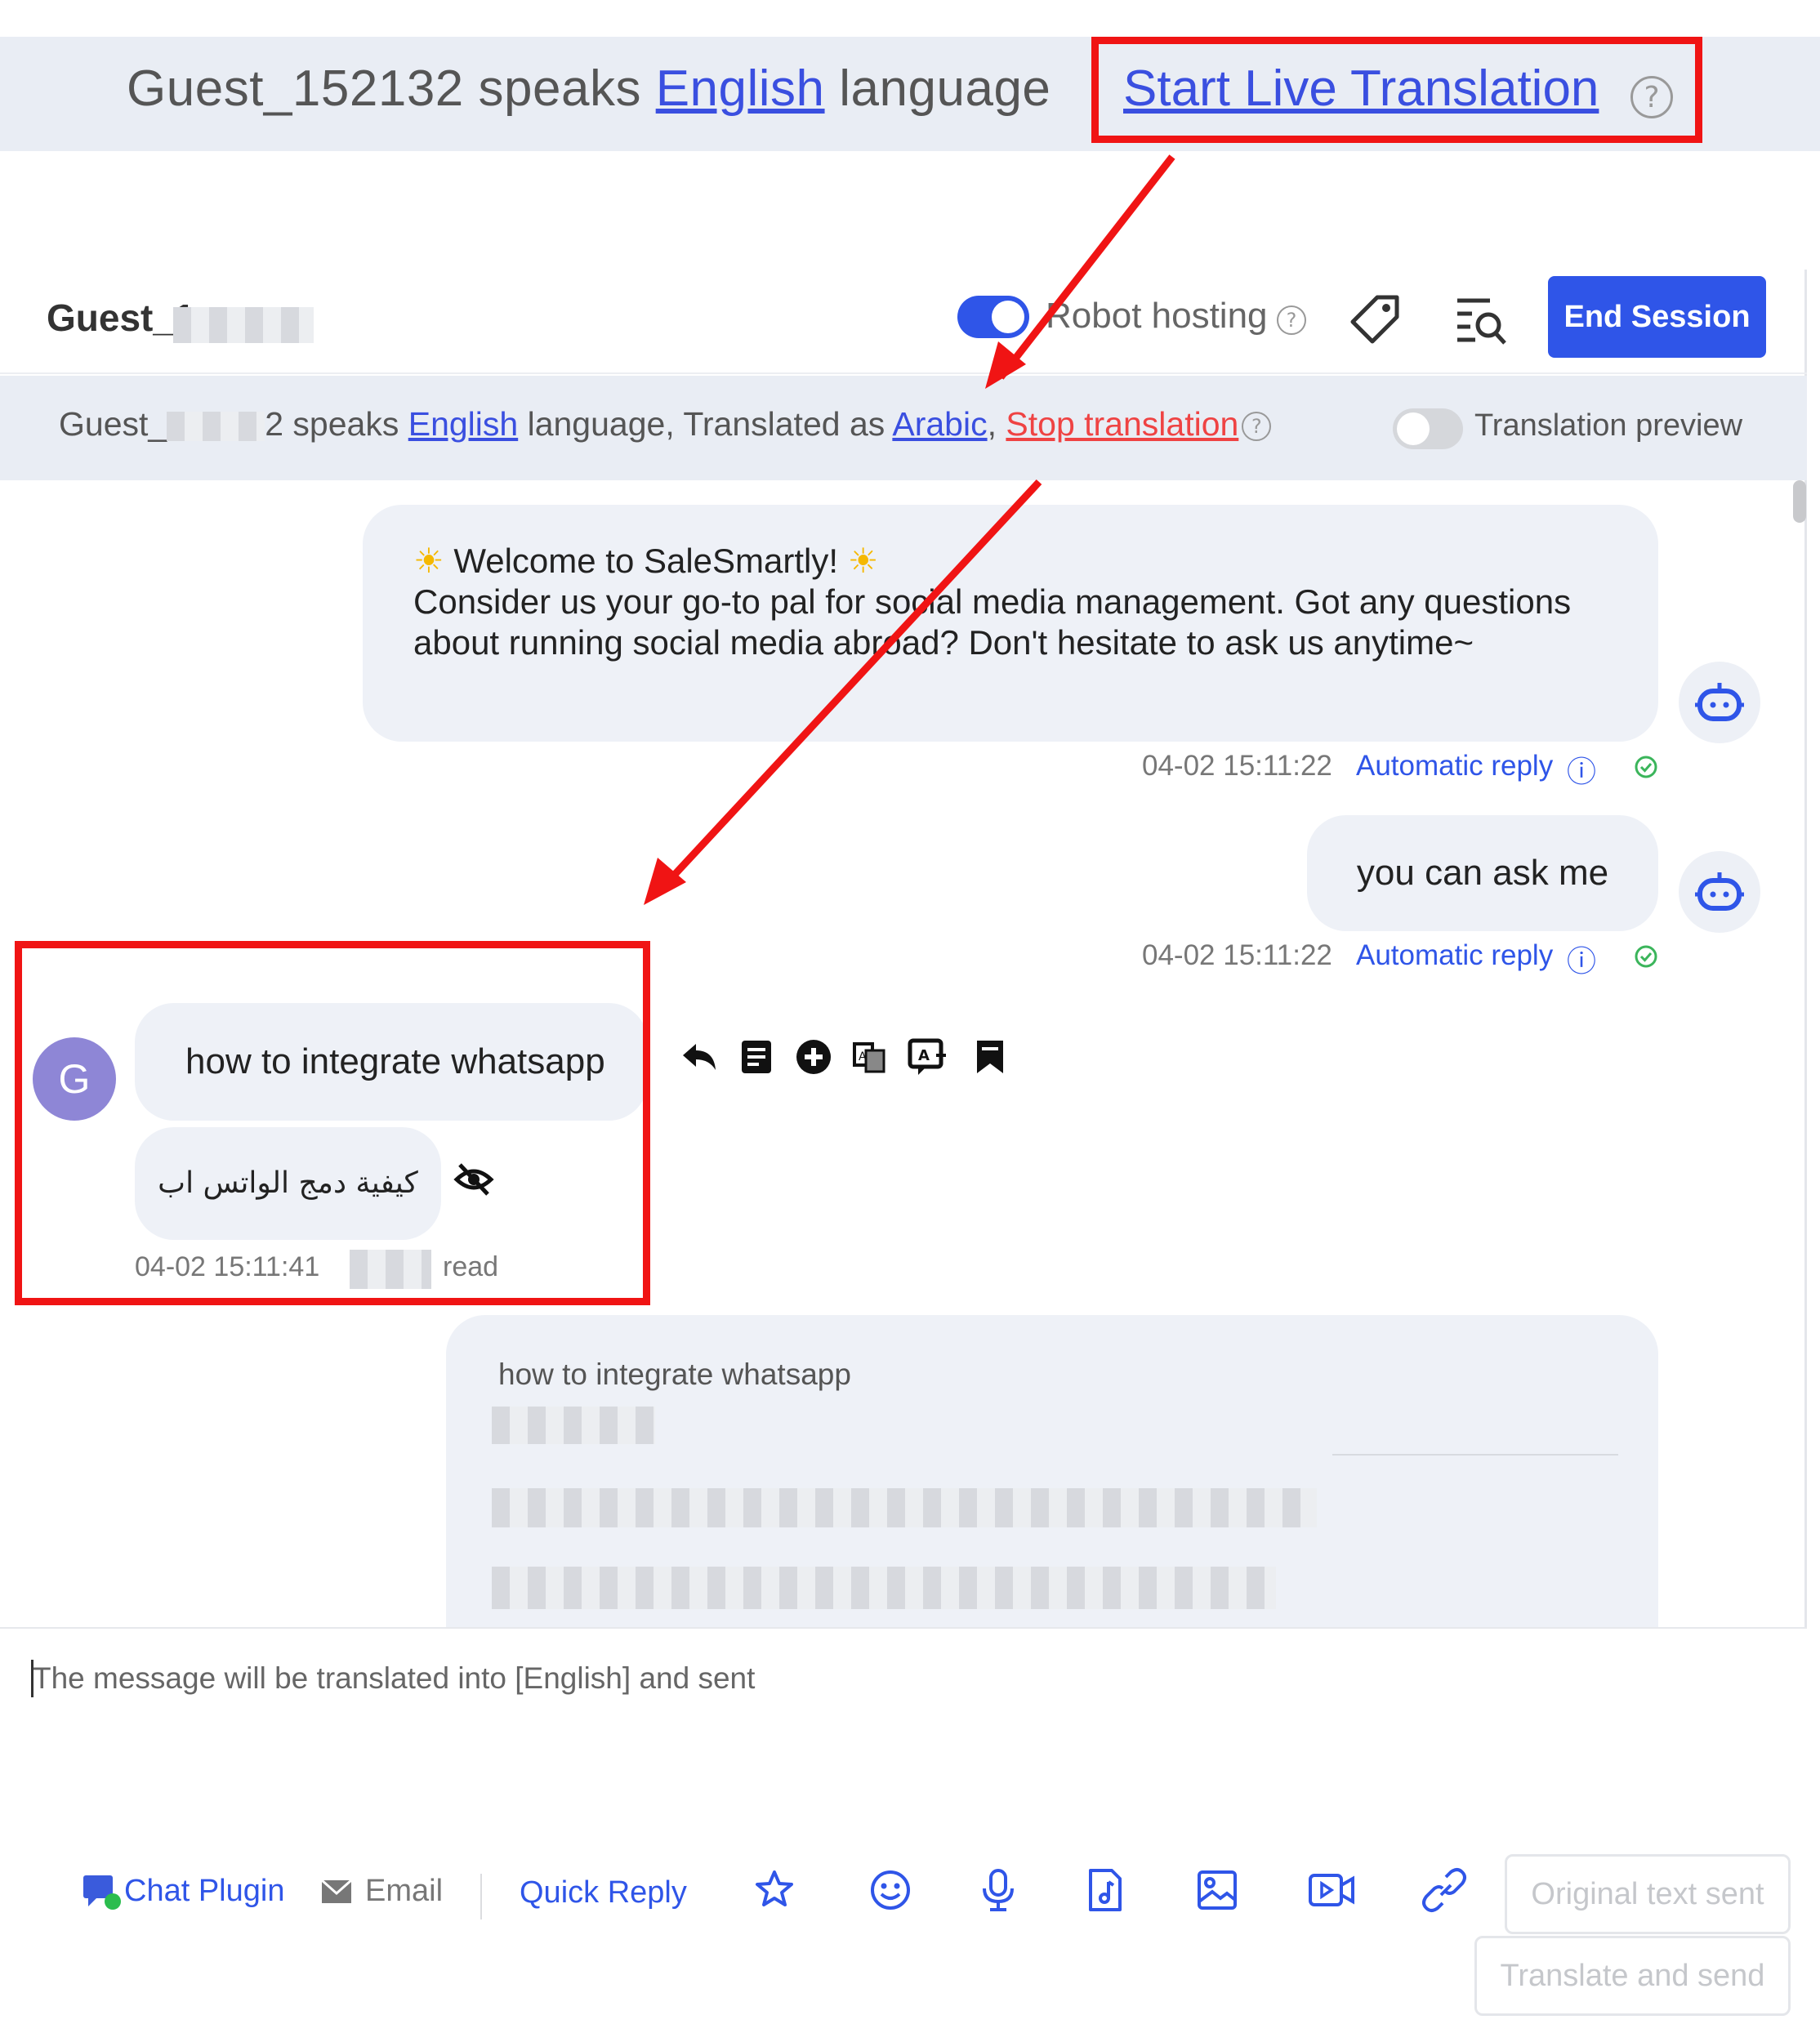 This screenshot has width=1820, height=2042. What do you see at coordinates (775, 1890) in the screenshot?
I see `favorite-star-icon` at bounding box center [775, 1890].